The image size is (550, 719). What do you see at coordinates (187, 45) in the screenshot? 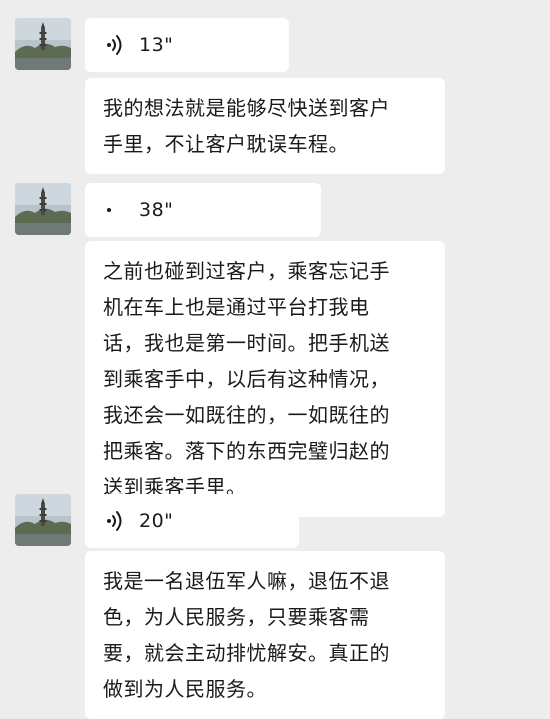
I see `voice-message-bubble: 13"` at bounding box center [187, 45].